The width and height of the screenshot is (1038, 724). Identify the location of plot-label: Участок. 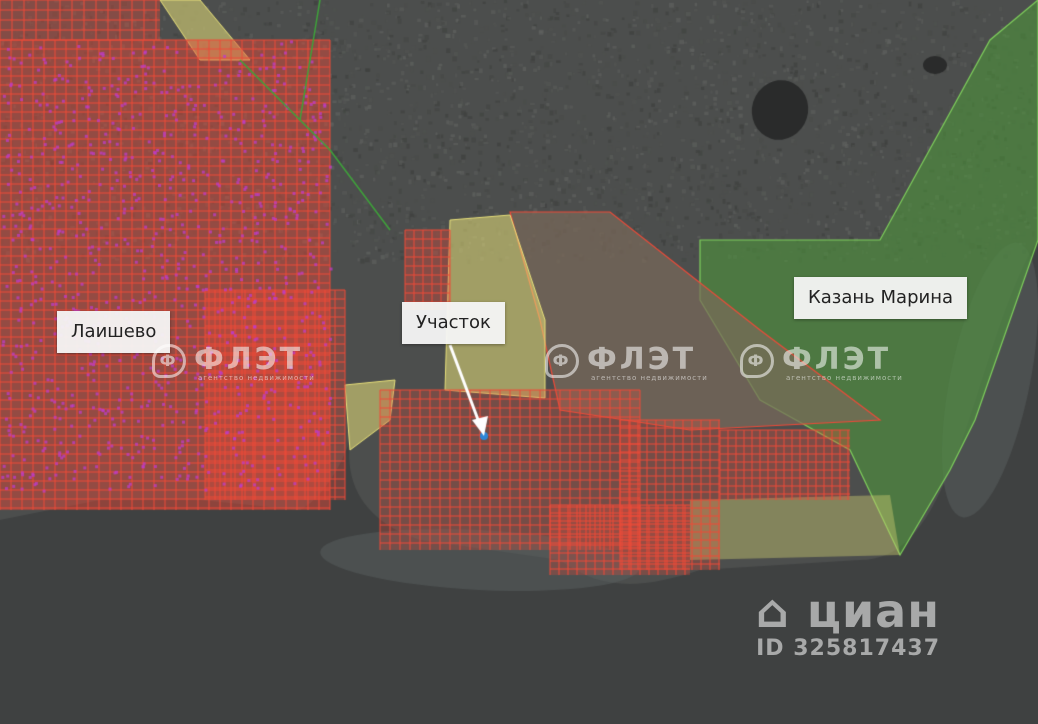
(453, 323).